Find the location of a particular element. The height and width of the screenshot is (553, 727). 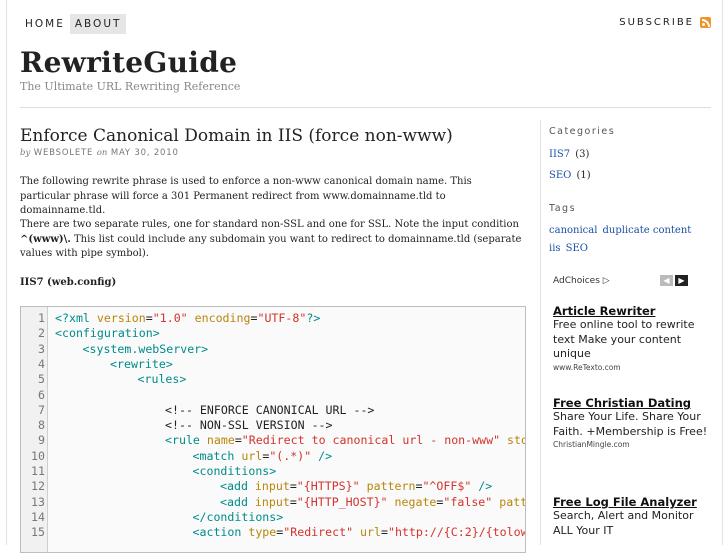

code-line: 6 is located at coordinates (273, 395).